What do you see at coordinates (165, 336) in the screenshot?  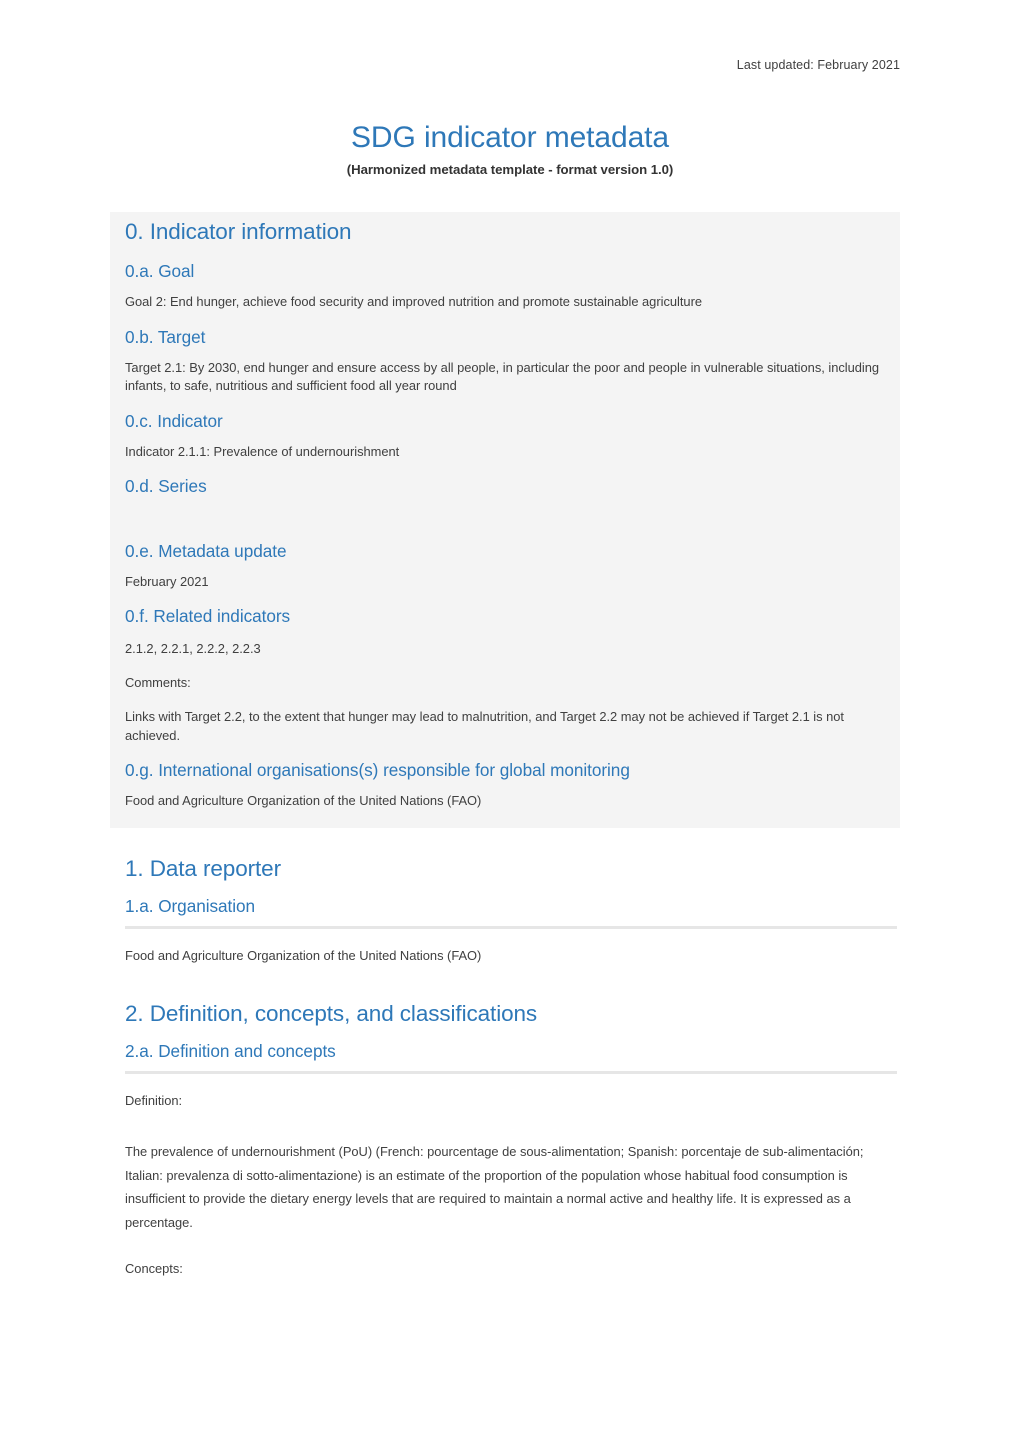 I see `section-0b-target-heading: 0.b. Target` at bounding box center [165, 336].